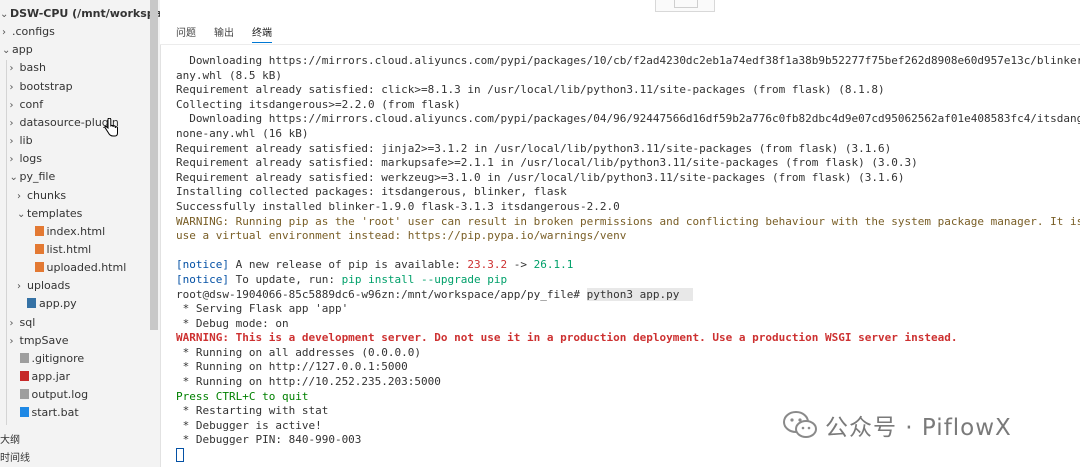 The width and height of the screenshot is (1080, 467). I want to click on tree-item-label: py_file, so click(37, 177).